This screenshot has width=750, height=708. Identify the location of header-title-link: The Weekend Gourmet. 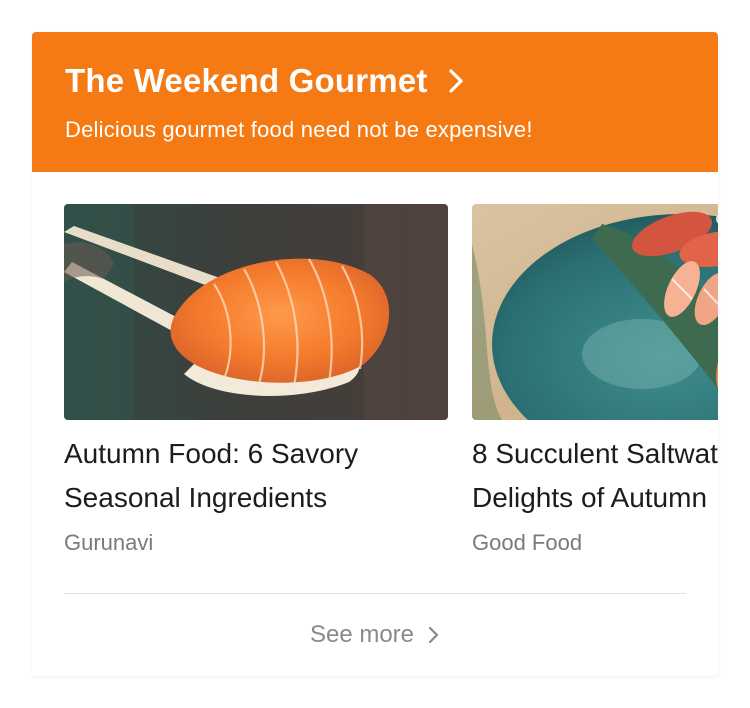
(265, 81).